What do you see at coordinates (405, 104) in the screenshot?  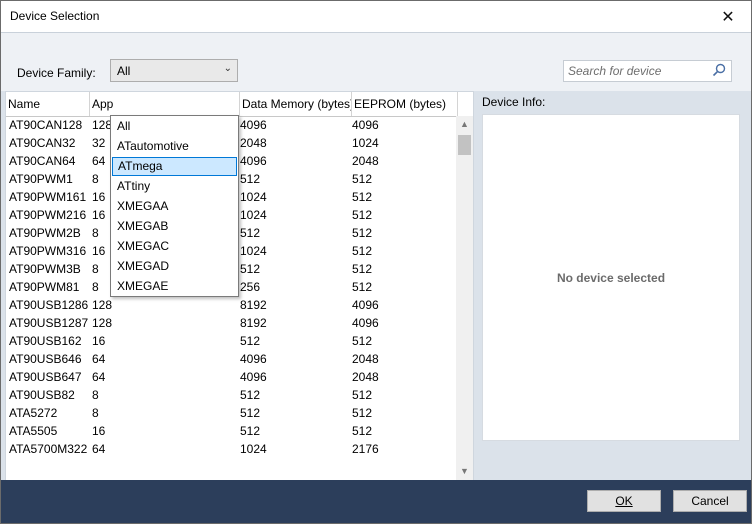 I see `column-header-eeprom: EEPROM (bytes)` at bounding box center [405, 104].